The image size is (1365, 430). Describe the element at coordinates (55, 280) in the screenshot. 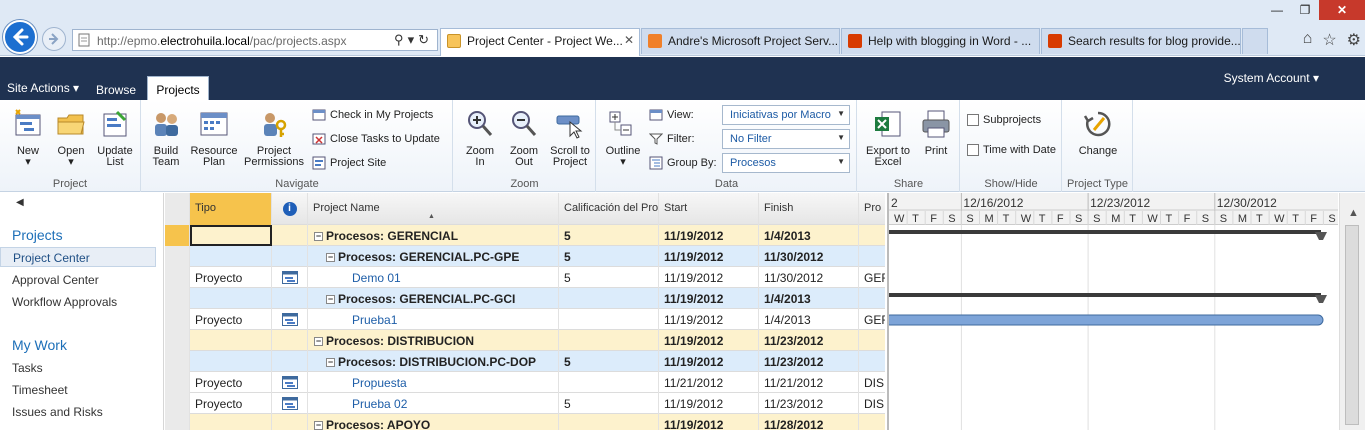

I see `nav-item-approval-center: Approval Center` at that location.